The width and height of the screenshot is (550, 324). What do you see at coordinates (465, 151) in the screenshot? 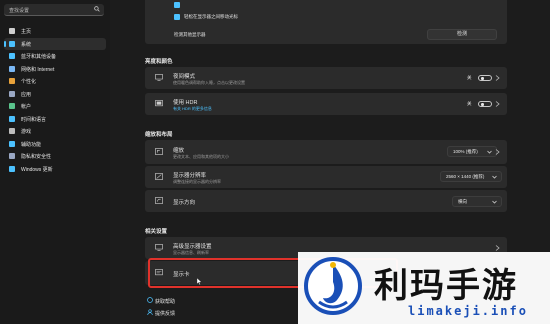
I see `scale-value: 100% (推荐)` at bounding box center [465, 151].